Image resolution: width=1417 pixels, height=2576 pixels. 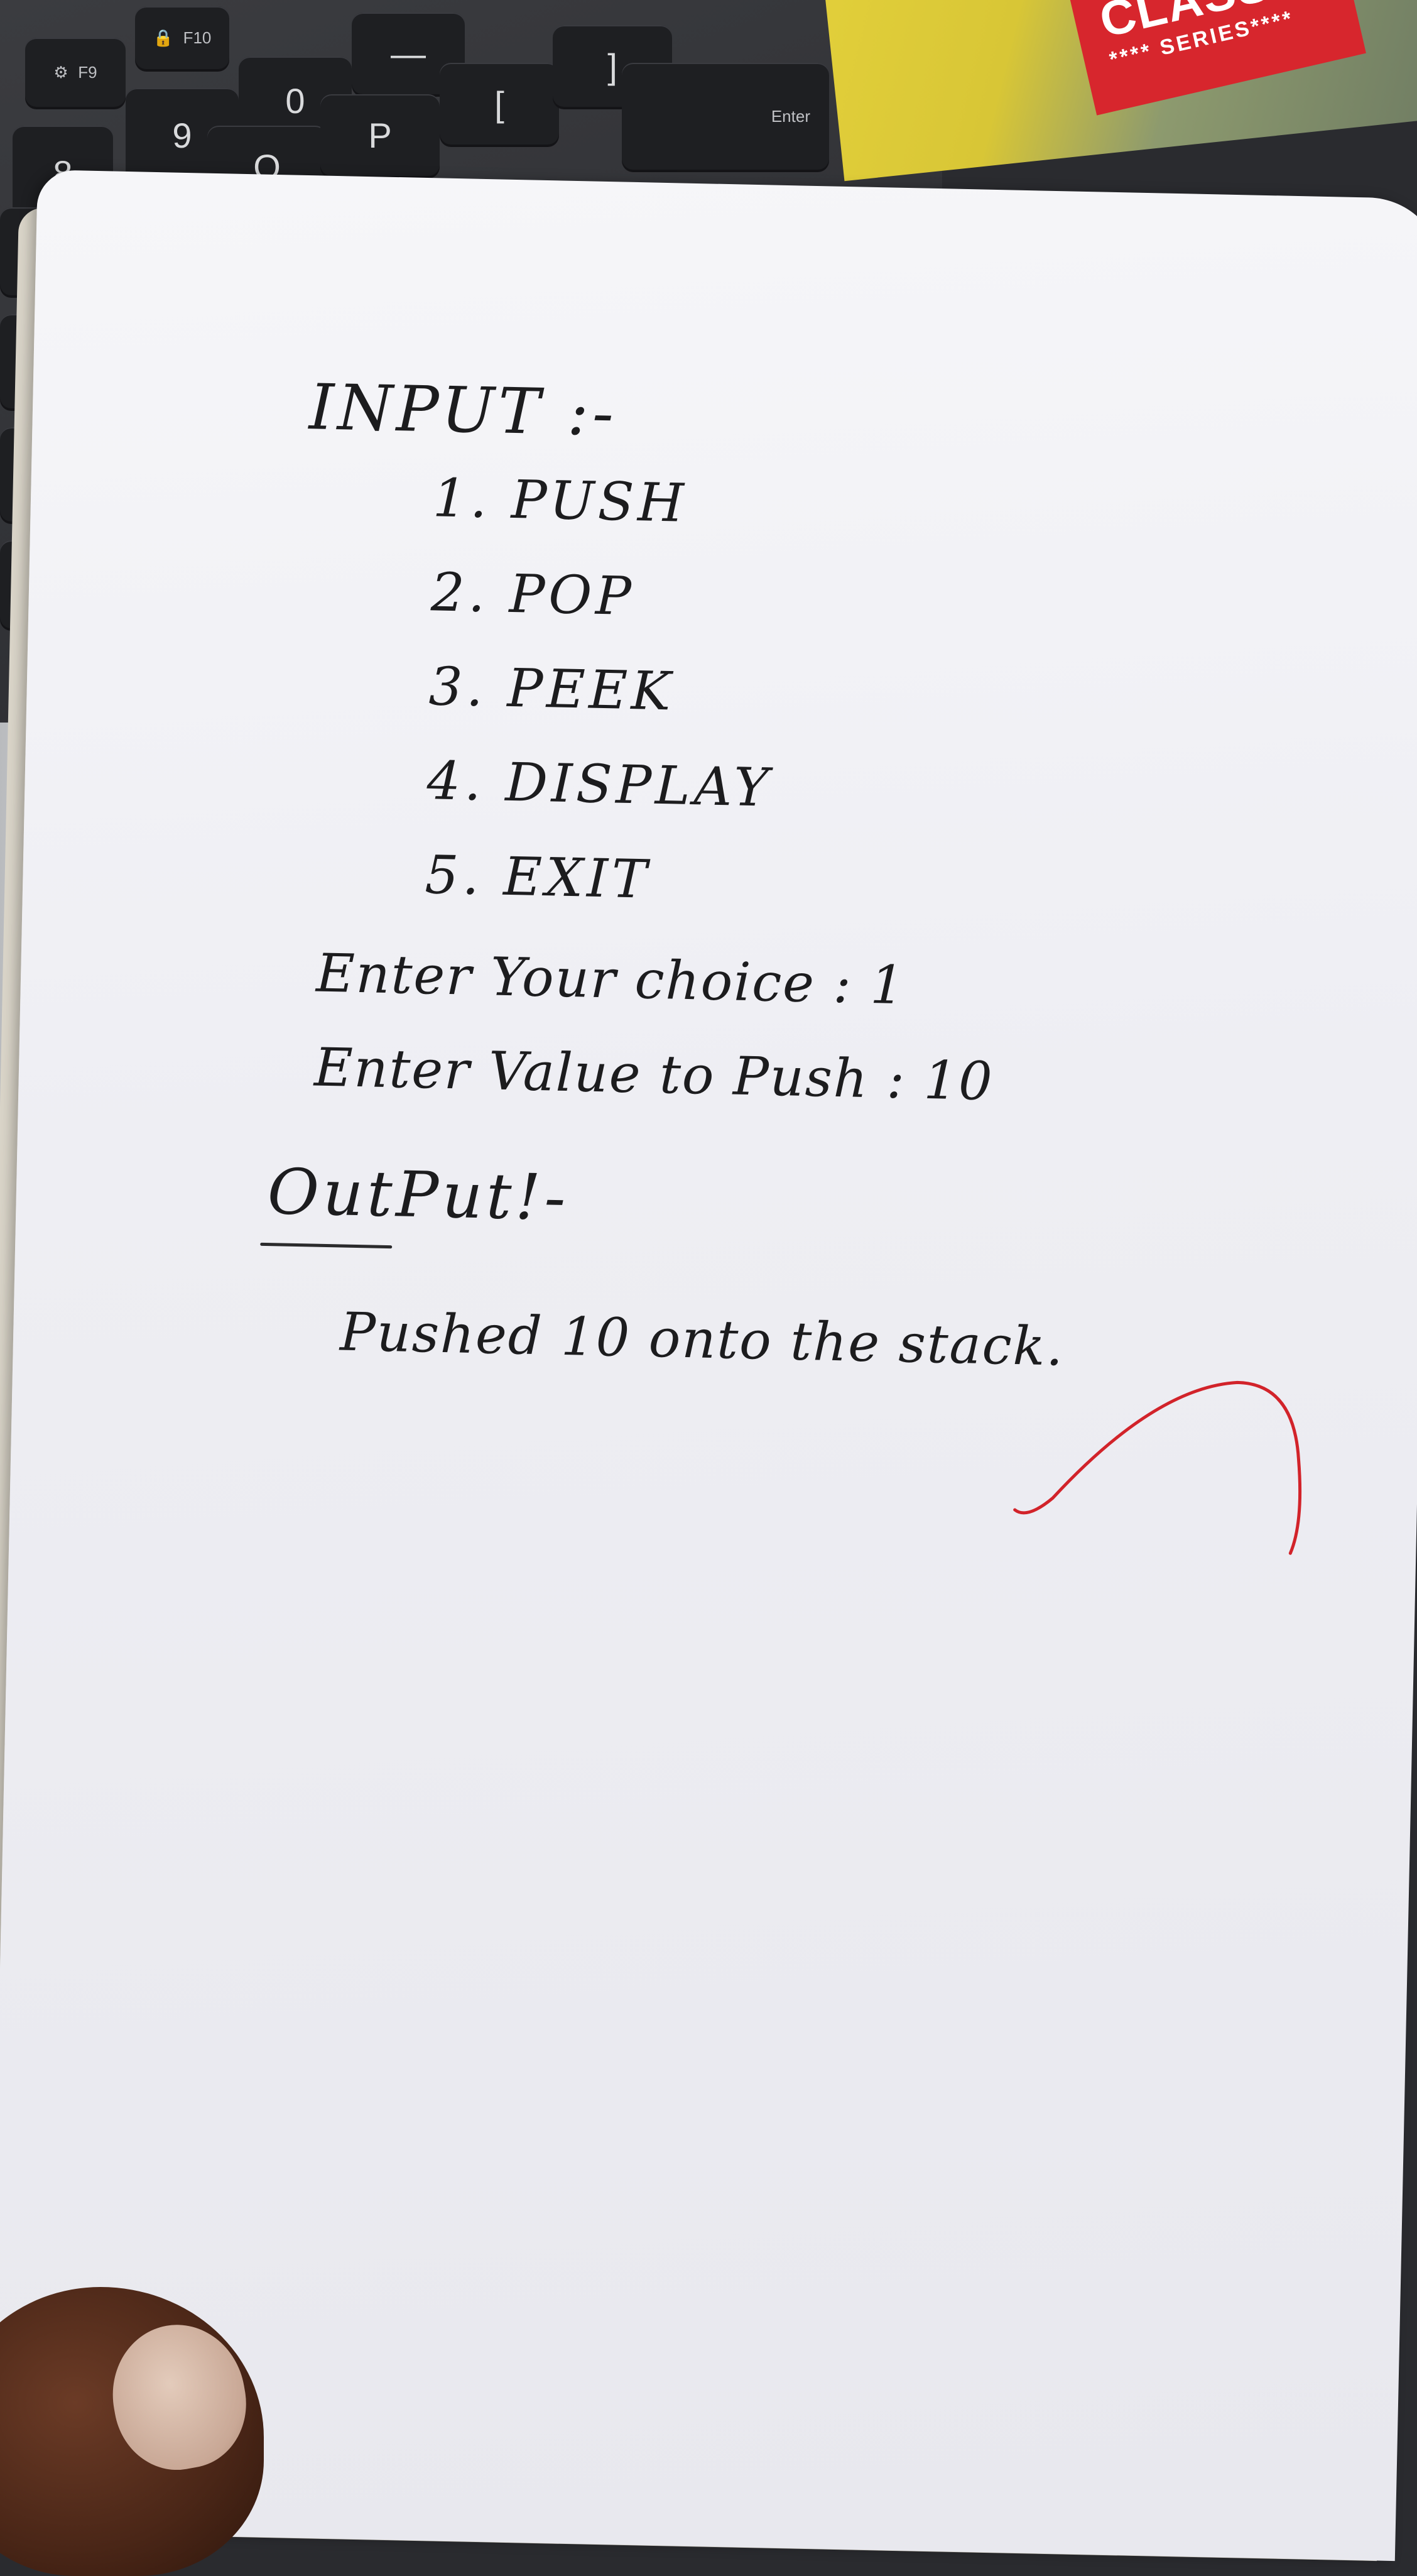 What do you see at coordinates (499, 104) in the screenshot?
I see `keyboard-key-bracket-left: [` at bounding box center [499, 104].